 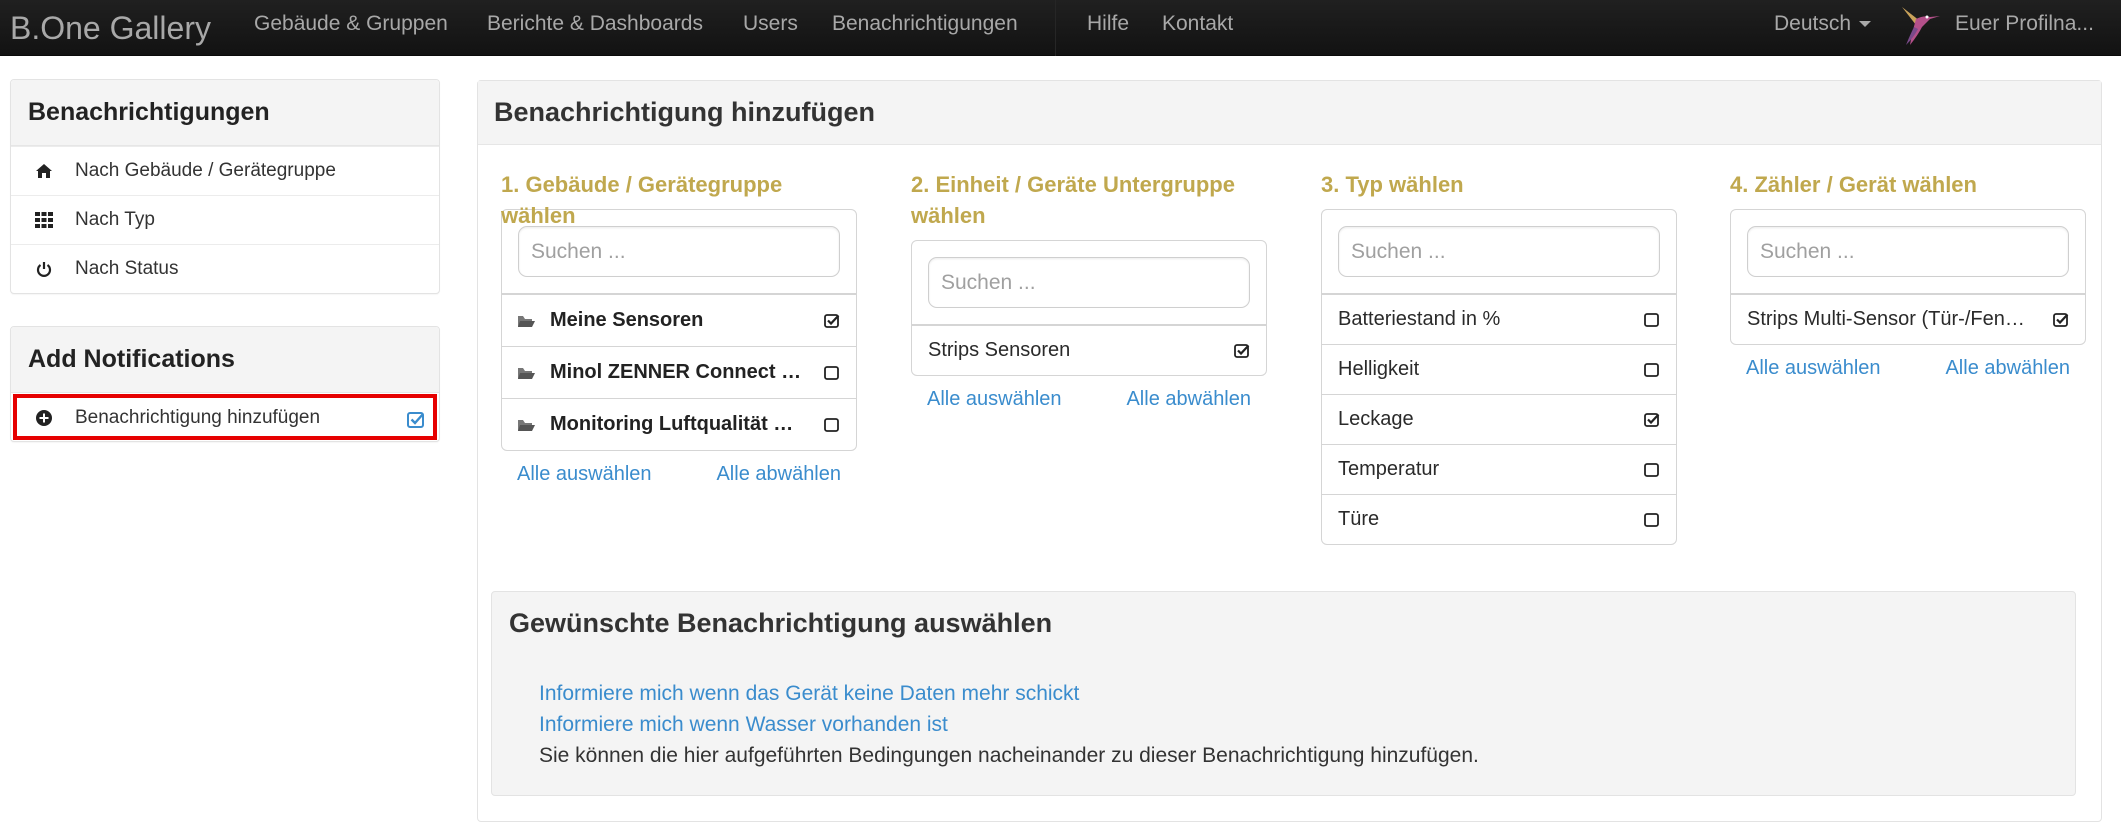 I want to click on panel-title: Benachrichtigung hinzufügen, so click(x=1289, y=113).